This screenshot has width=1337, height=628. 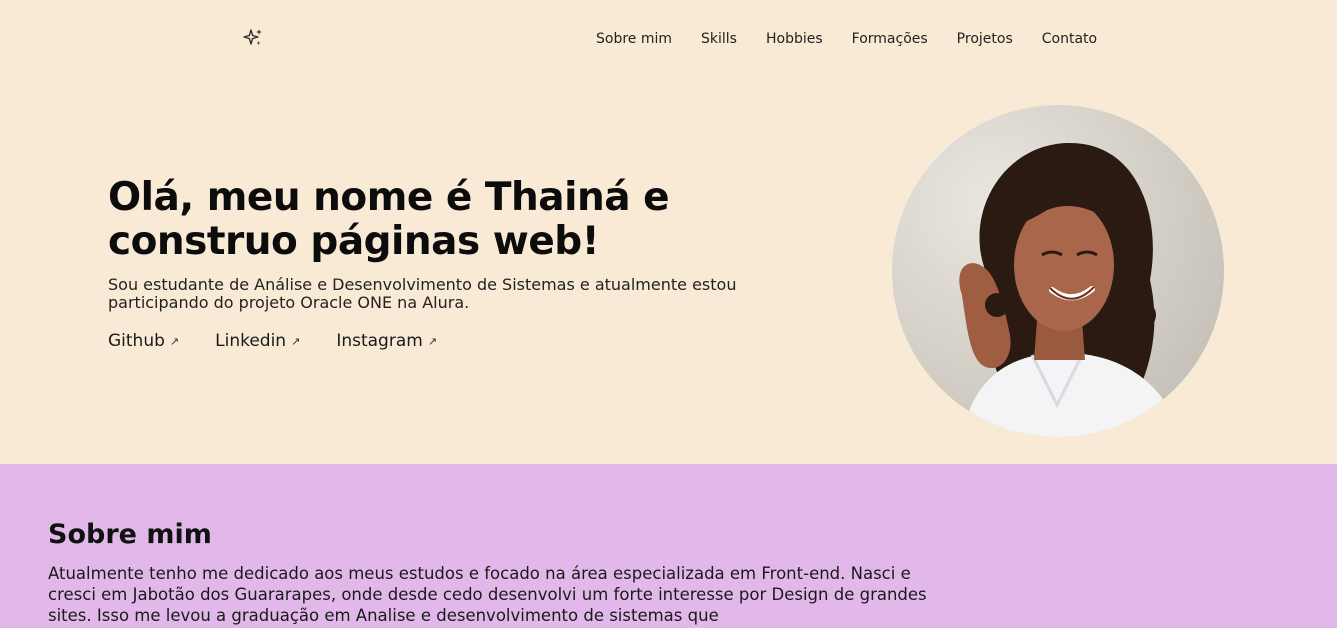 What do you see at coordinates (253, 38) in the screenshot?
I see `sparkles-icon` at bounding box center [253, 38].